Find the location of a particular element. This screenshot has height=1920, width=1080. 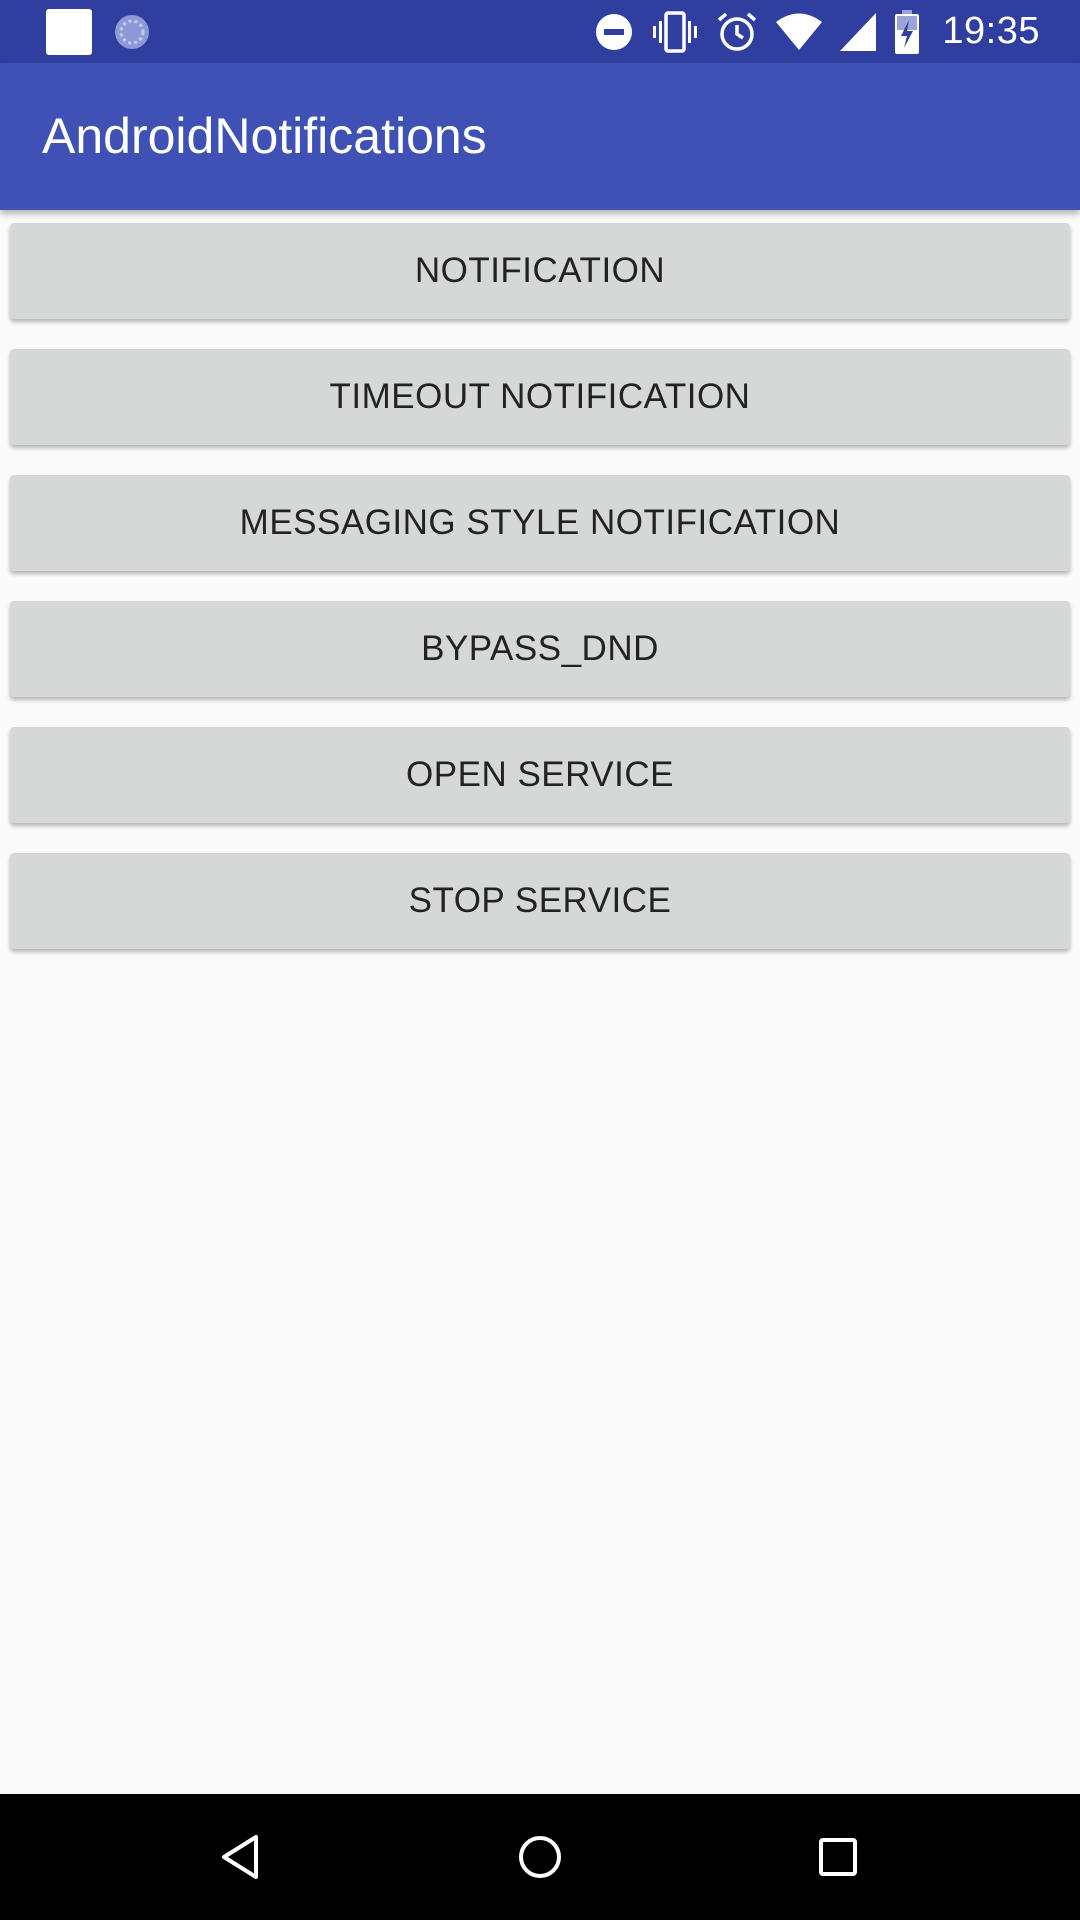

notification-button: NOTIFICATION is located at coordinates (540, 271).